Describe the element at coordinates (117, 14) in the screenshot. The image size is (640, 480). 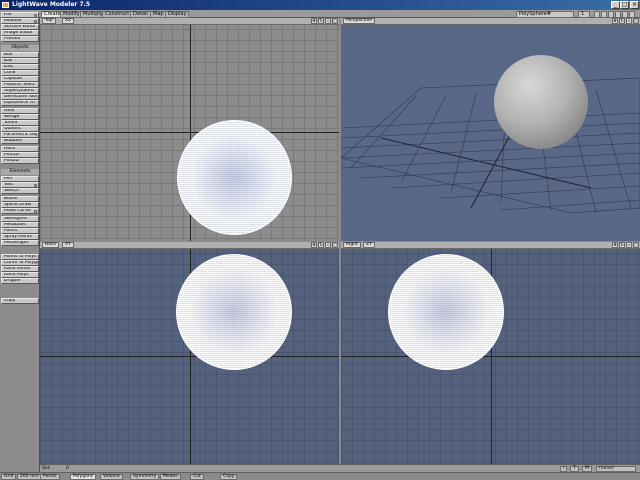
I see `tab-construct: Construct` at that location.